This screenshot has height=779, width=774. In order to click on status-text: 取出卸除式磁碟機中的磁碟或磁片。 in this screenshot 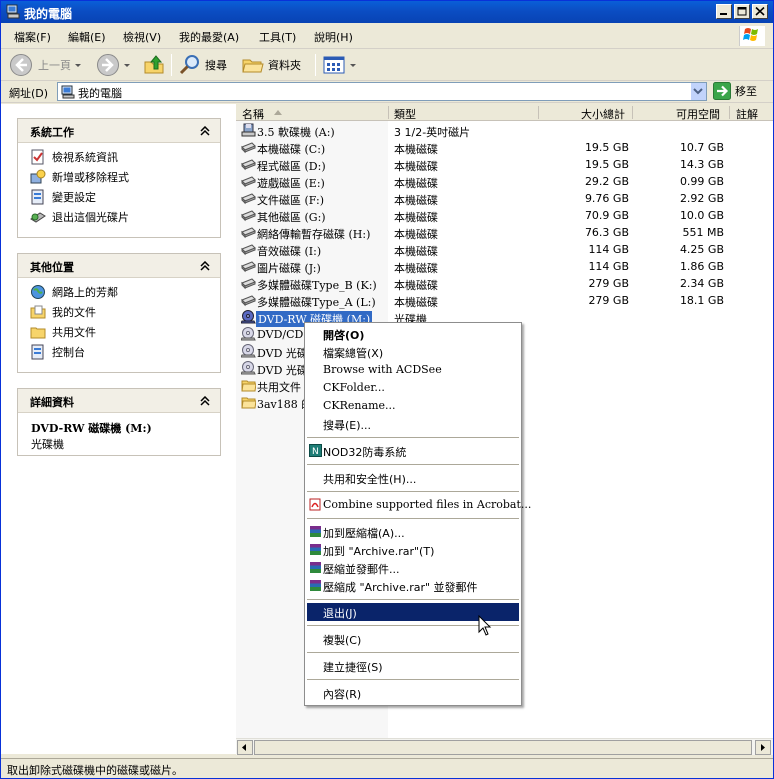, I will do `click(95, 770)`.